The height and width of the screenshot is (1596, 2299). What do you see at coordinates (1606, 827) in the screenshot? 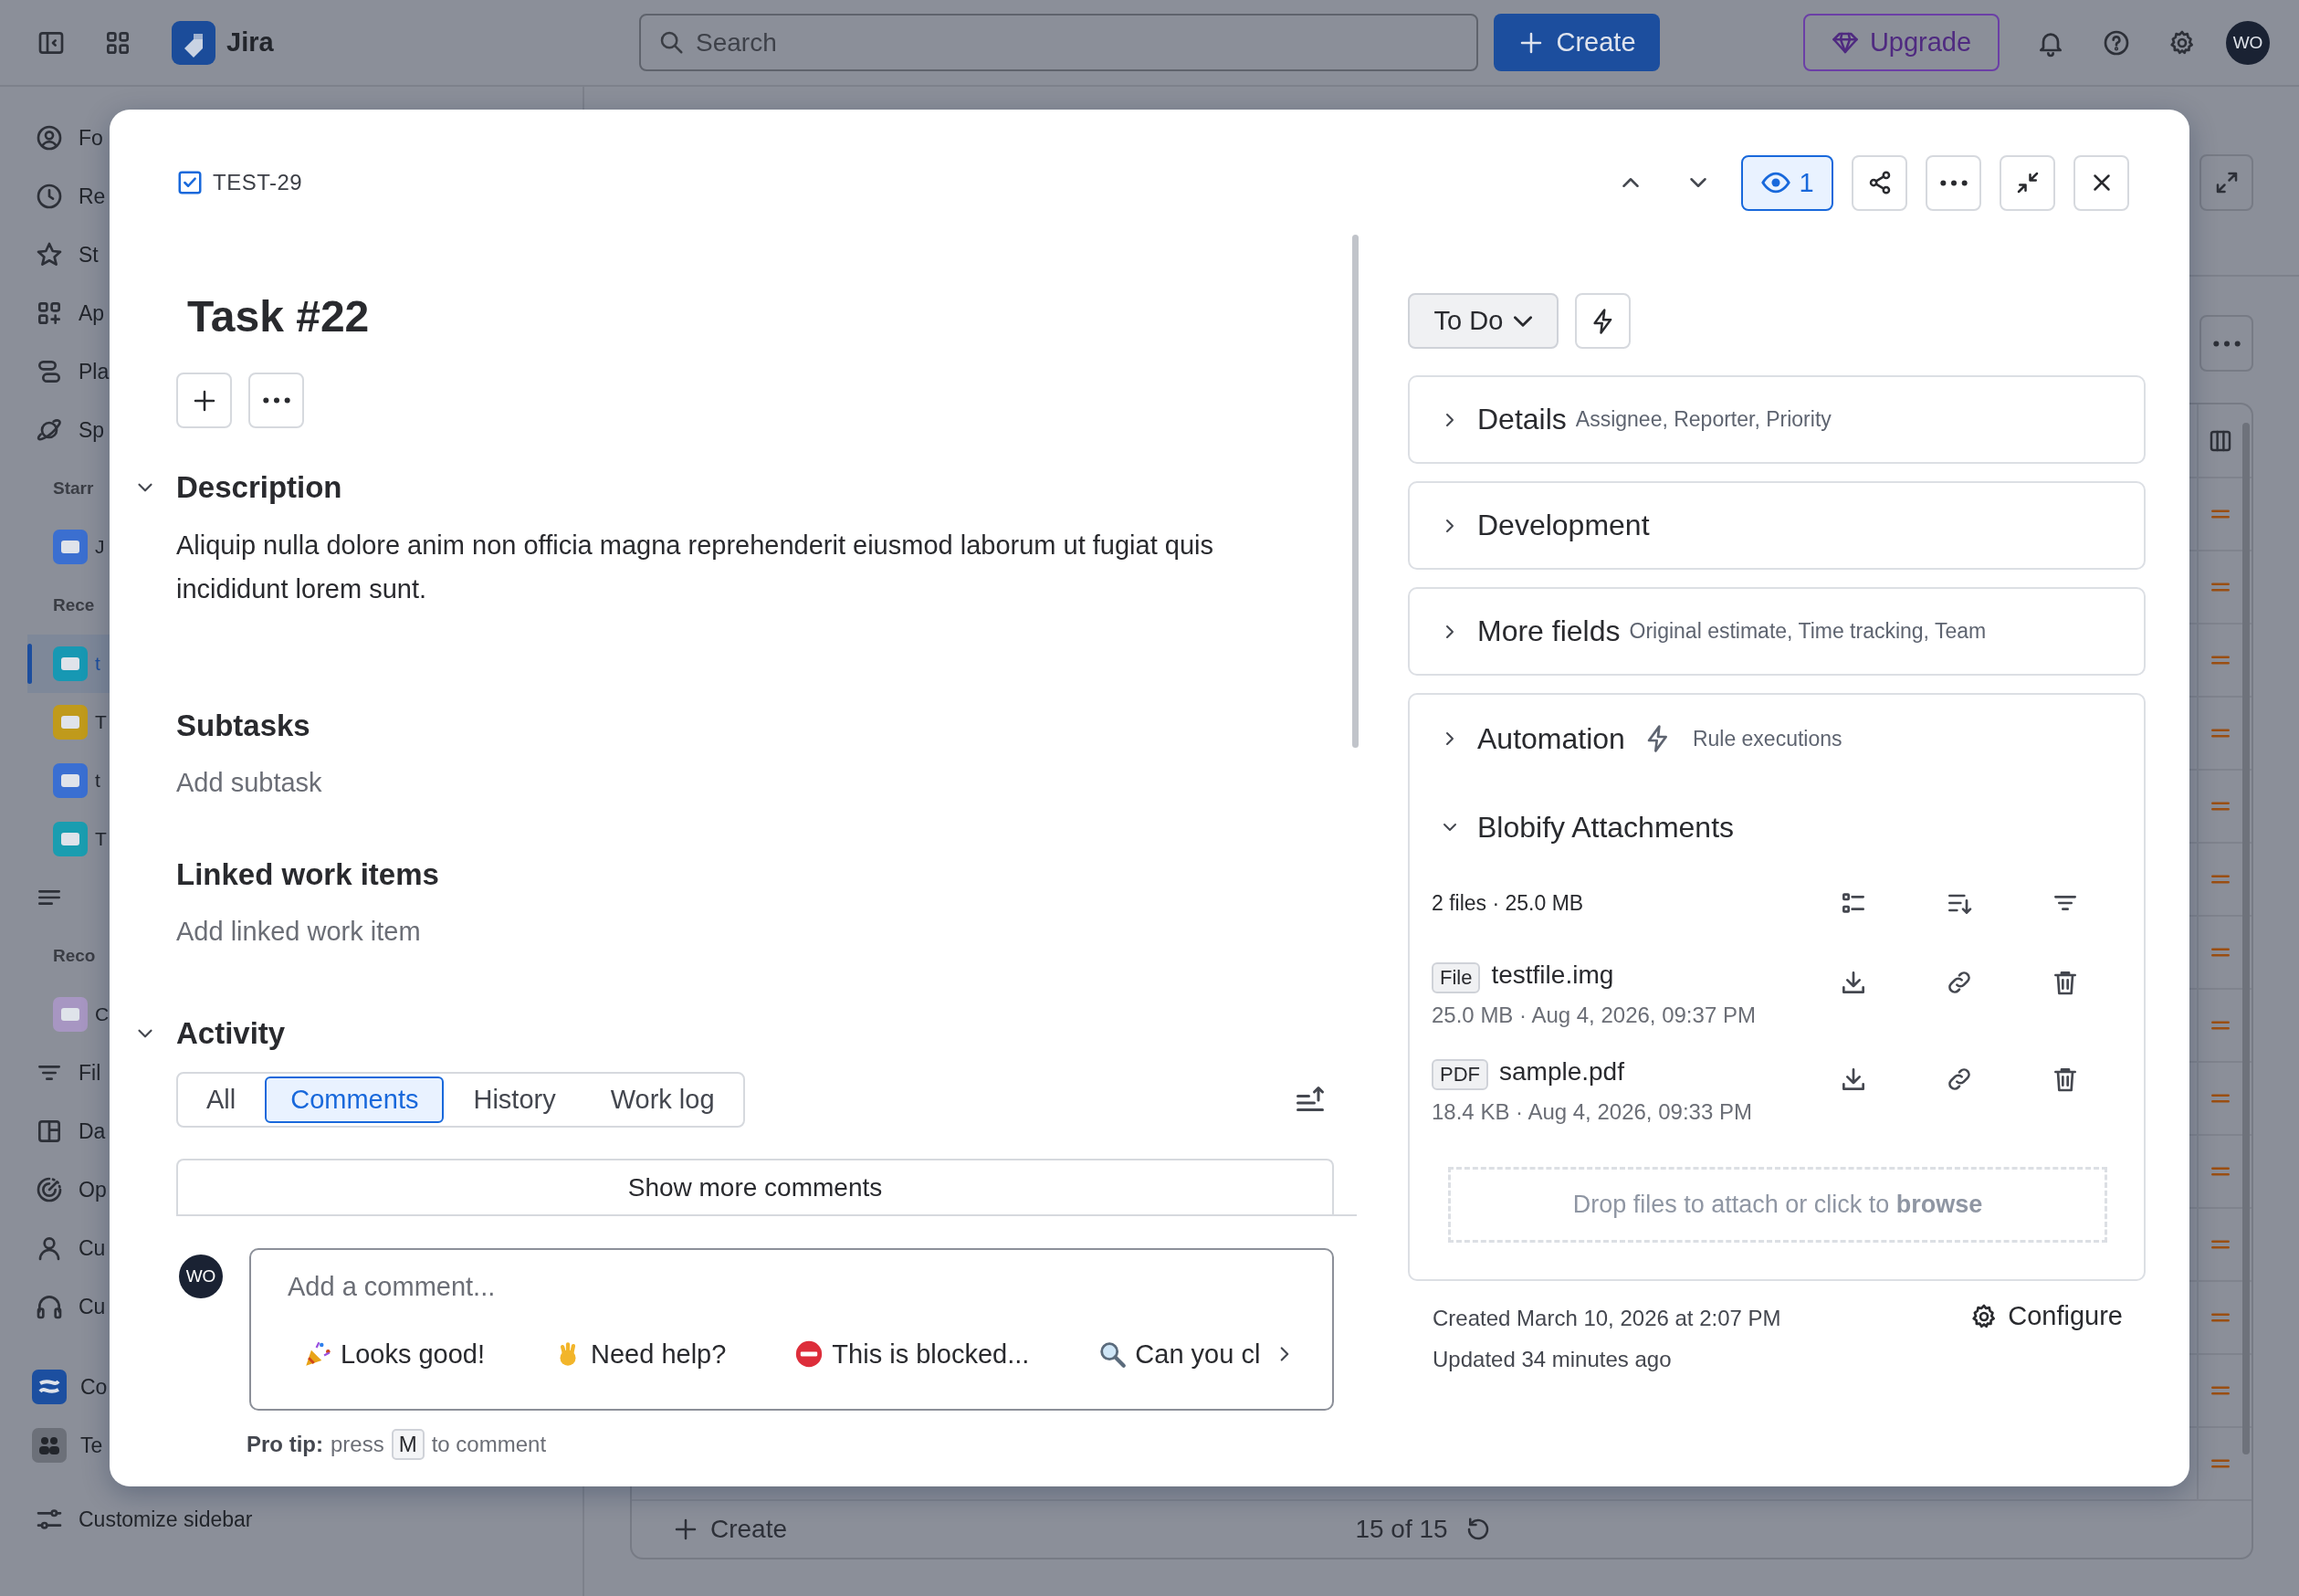
I see `panel-title: Blobify Attachments` at bounding box center [1606, 827].